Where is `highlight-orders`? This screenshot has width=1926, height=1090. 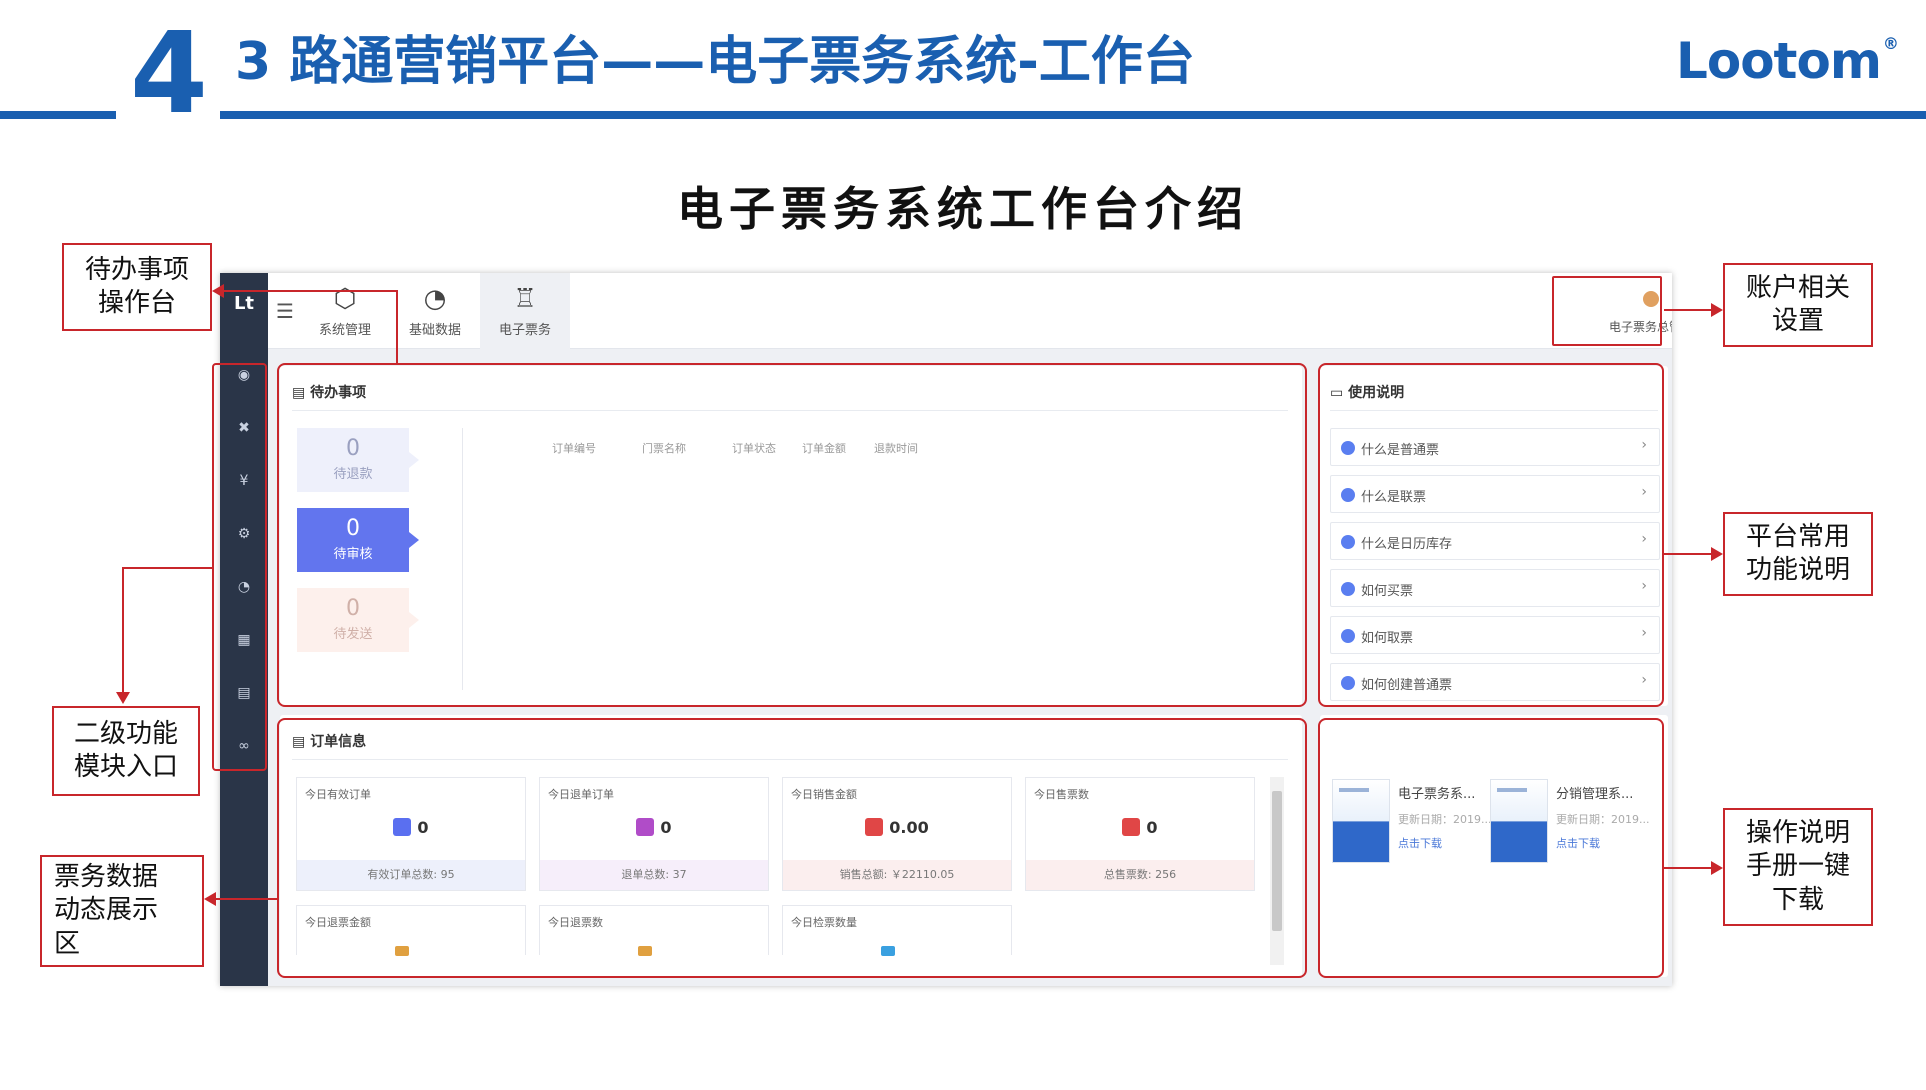
highlight-orders is located at coordinates (792, 848).